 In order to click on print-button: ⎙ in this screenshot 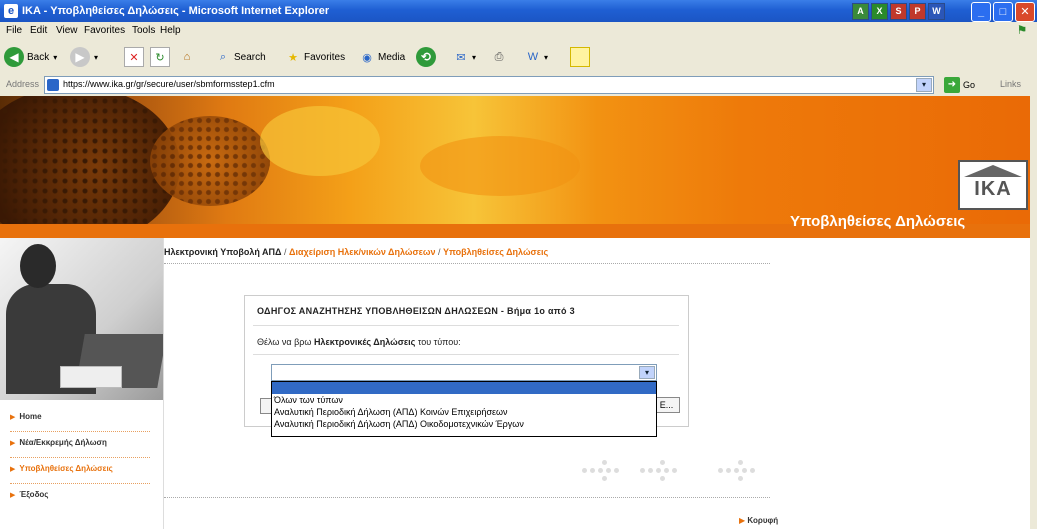, I will do `click(499, 57)`.